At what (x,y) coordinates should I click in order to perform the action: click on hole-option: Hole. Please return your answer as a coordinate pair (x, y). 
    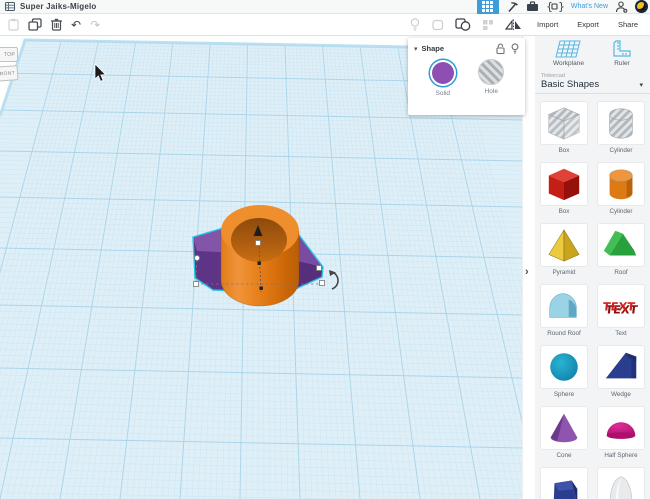
    Looking at the image, I should click on (491, 78).